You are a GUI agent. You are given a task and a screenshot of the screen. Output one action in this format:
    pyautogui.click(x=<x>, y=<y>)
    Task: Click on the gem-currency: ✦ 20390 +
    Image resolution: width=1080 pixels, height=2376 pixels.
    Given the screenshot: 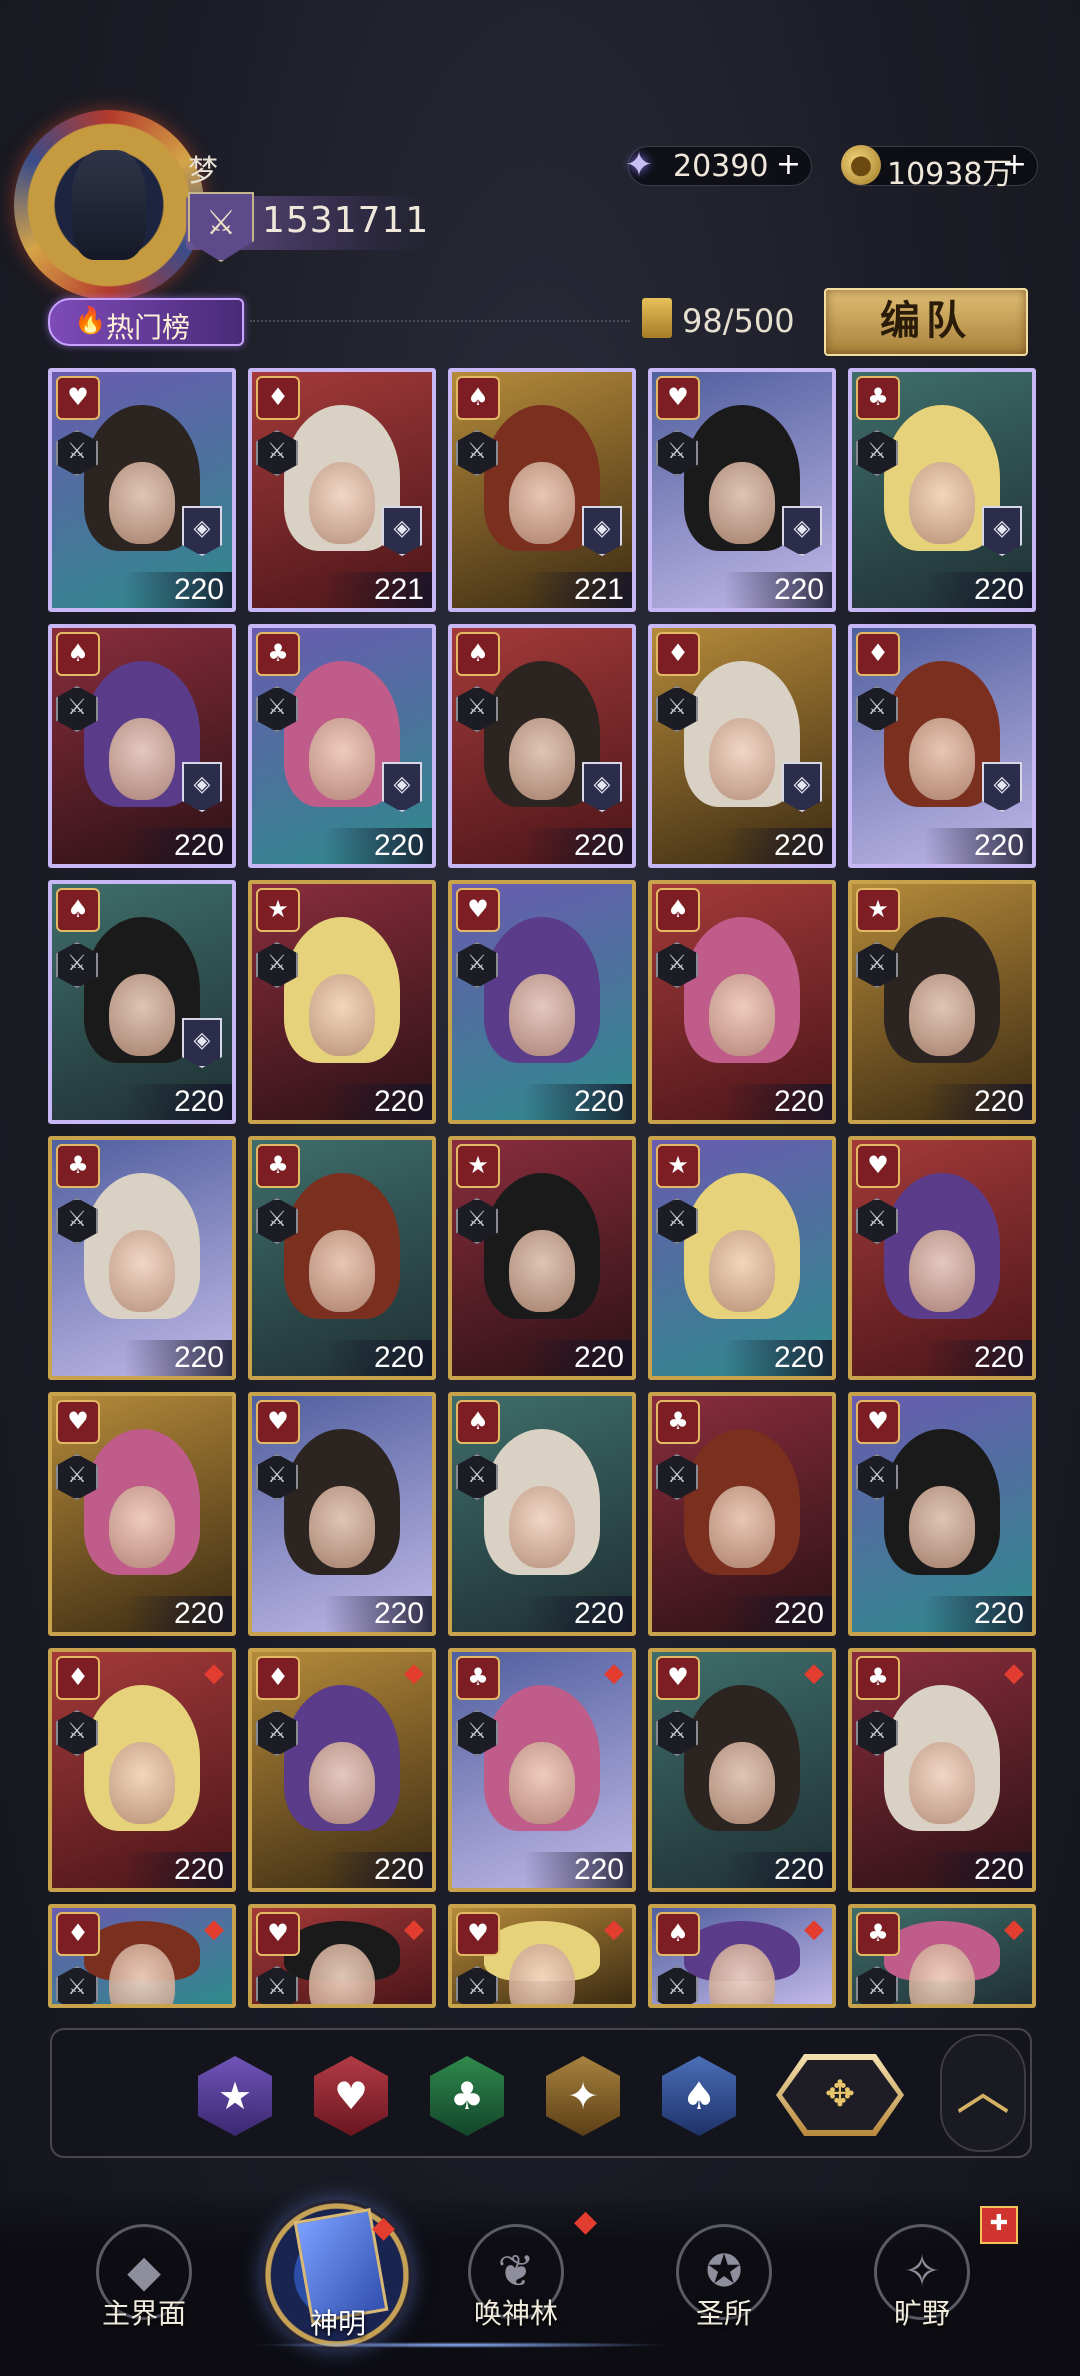 What is the action you would take?
    pyautogui.click(x=718, y=165)
    